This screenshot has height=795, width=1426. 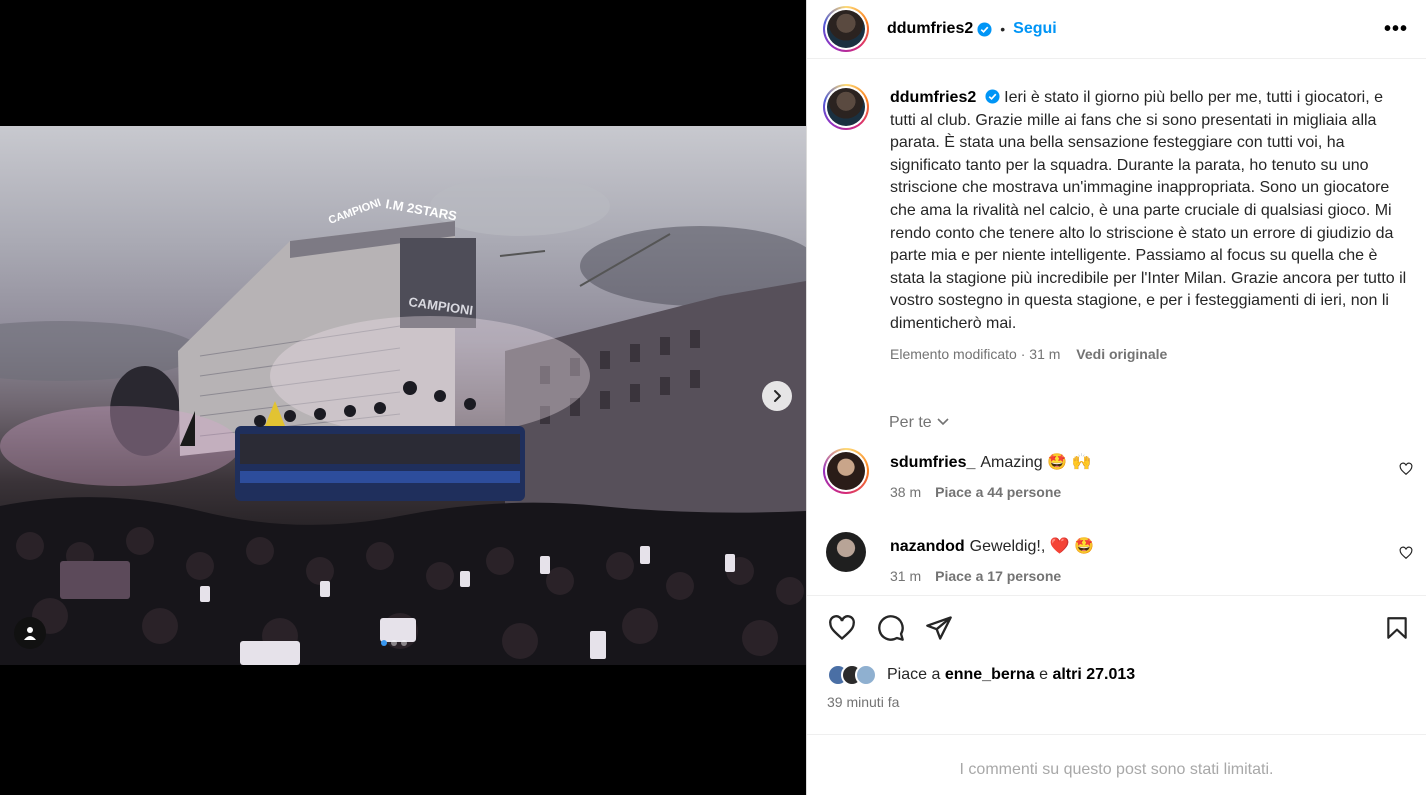 I want to click on liker-avatar, so click(x=866, y=675).